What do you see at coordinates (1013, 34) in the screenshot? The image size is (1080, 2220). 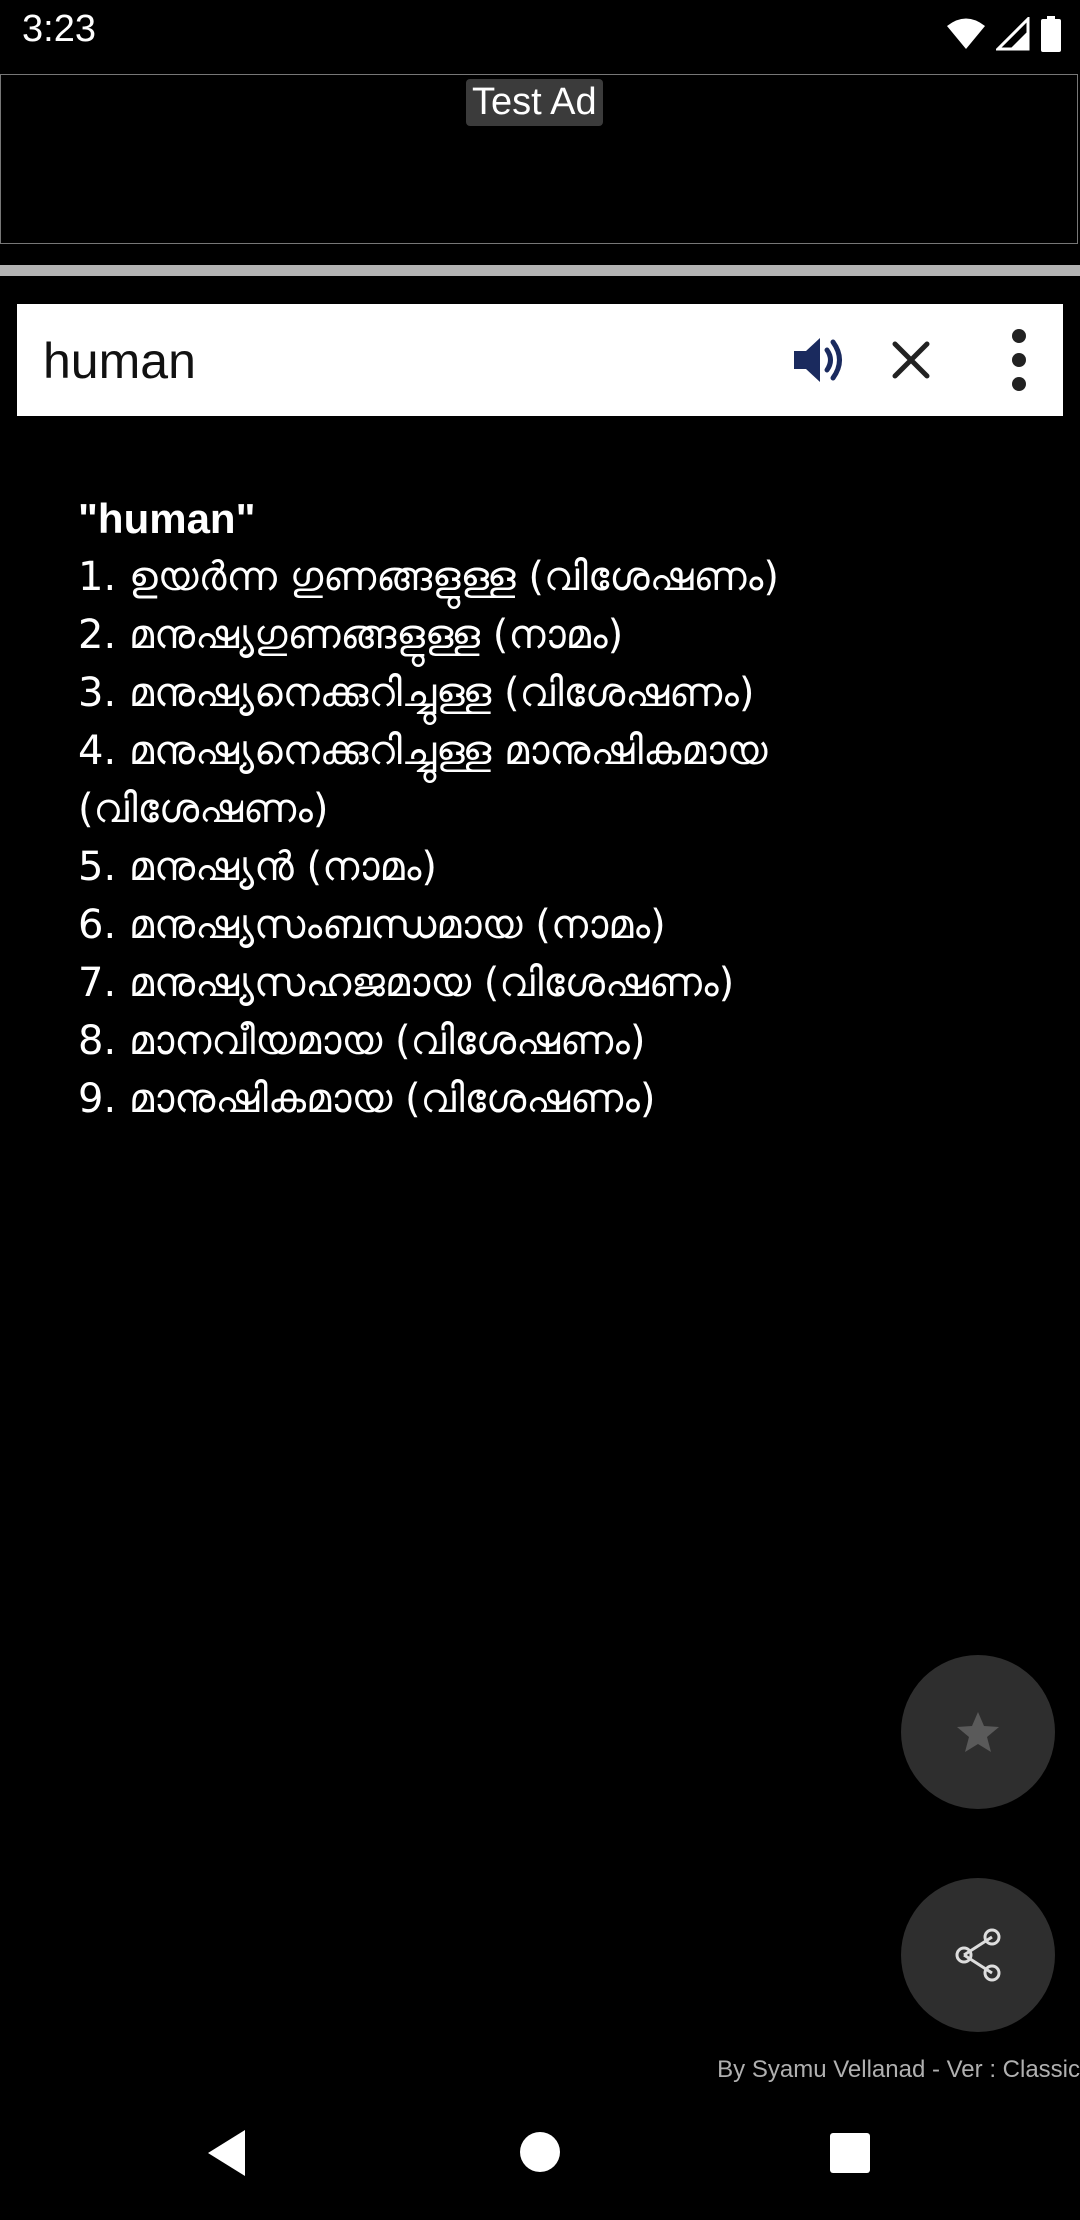 I see `signal-icon` at bounding box center [1013, 34].